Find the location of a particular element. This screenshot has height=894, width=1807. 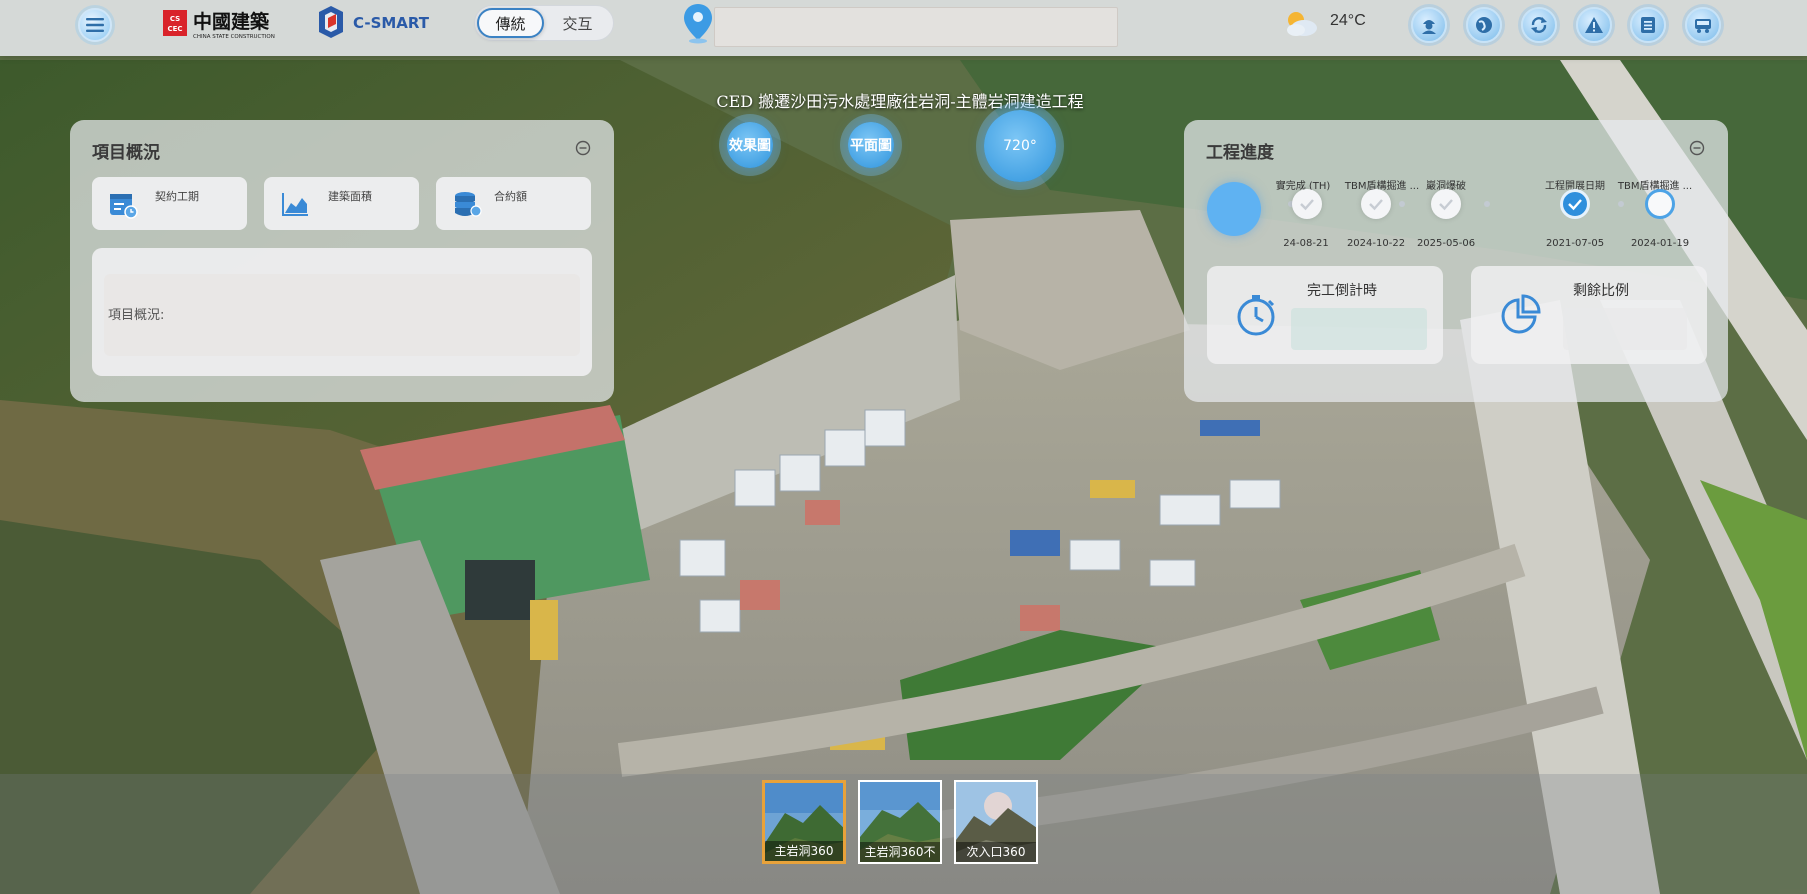

coins-icon is located at coordinates (468, 204).